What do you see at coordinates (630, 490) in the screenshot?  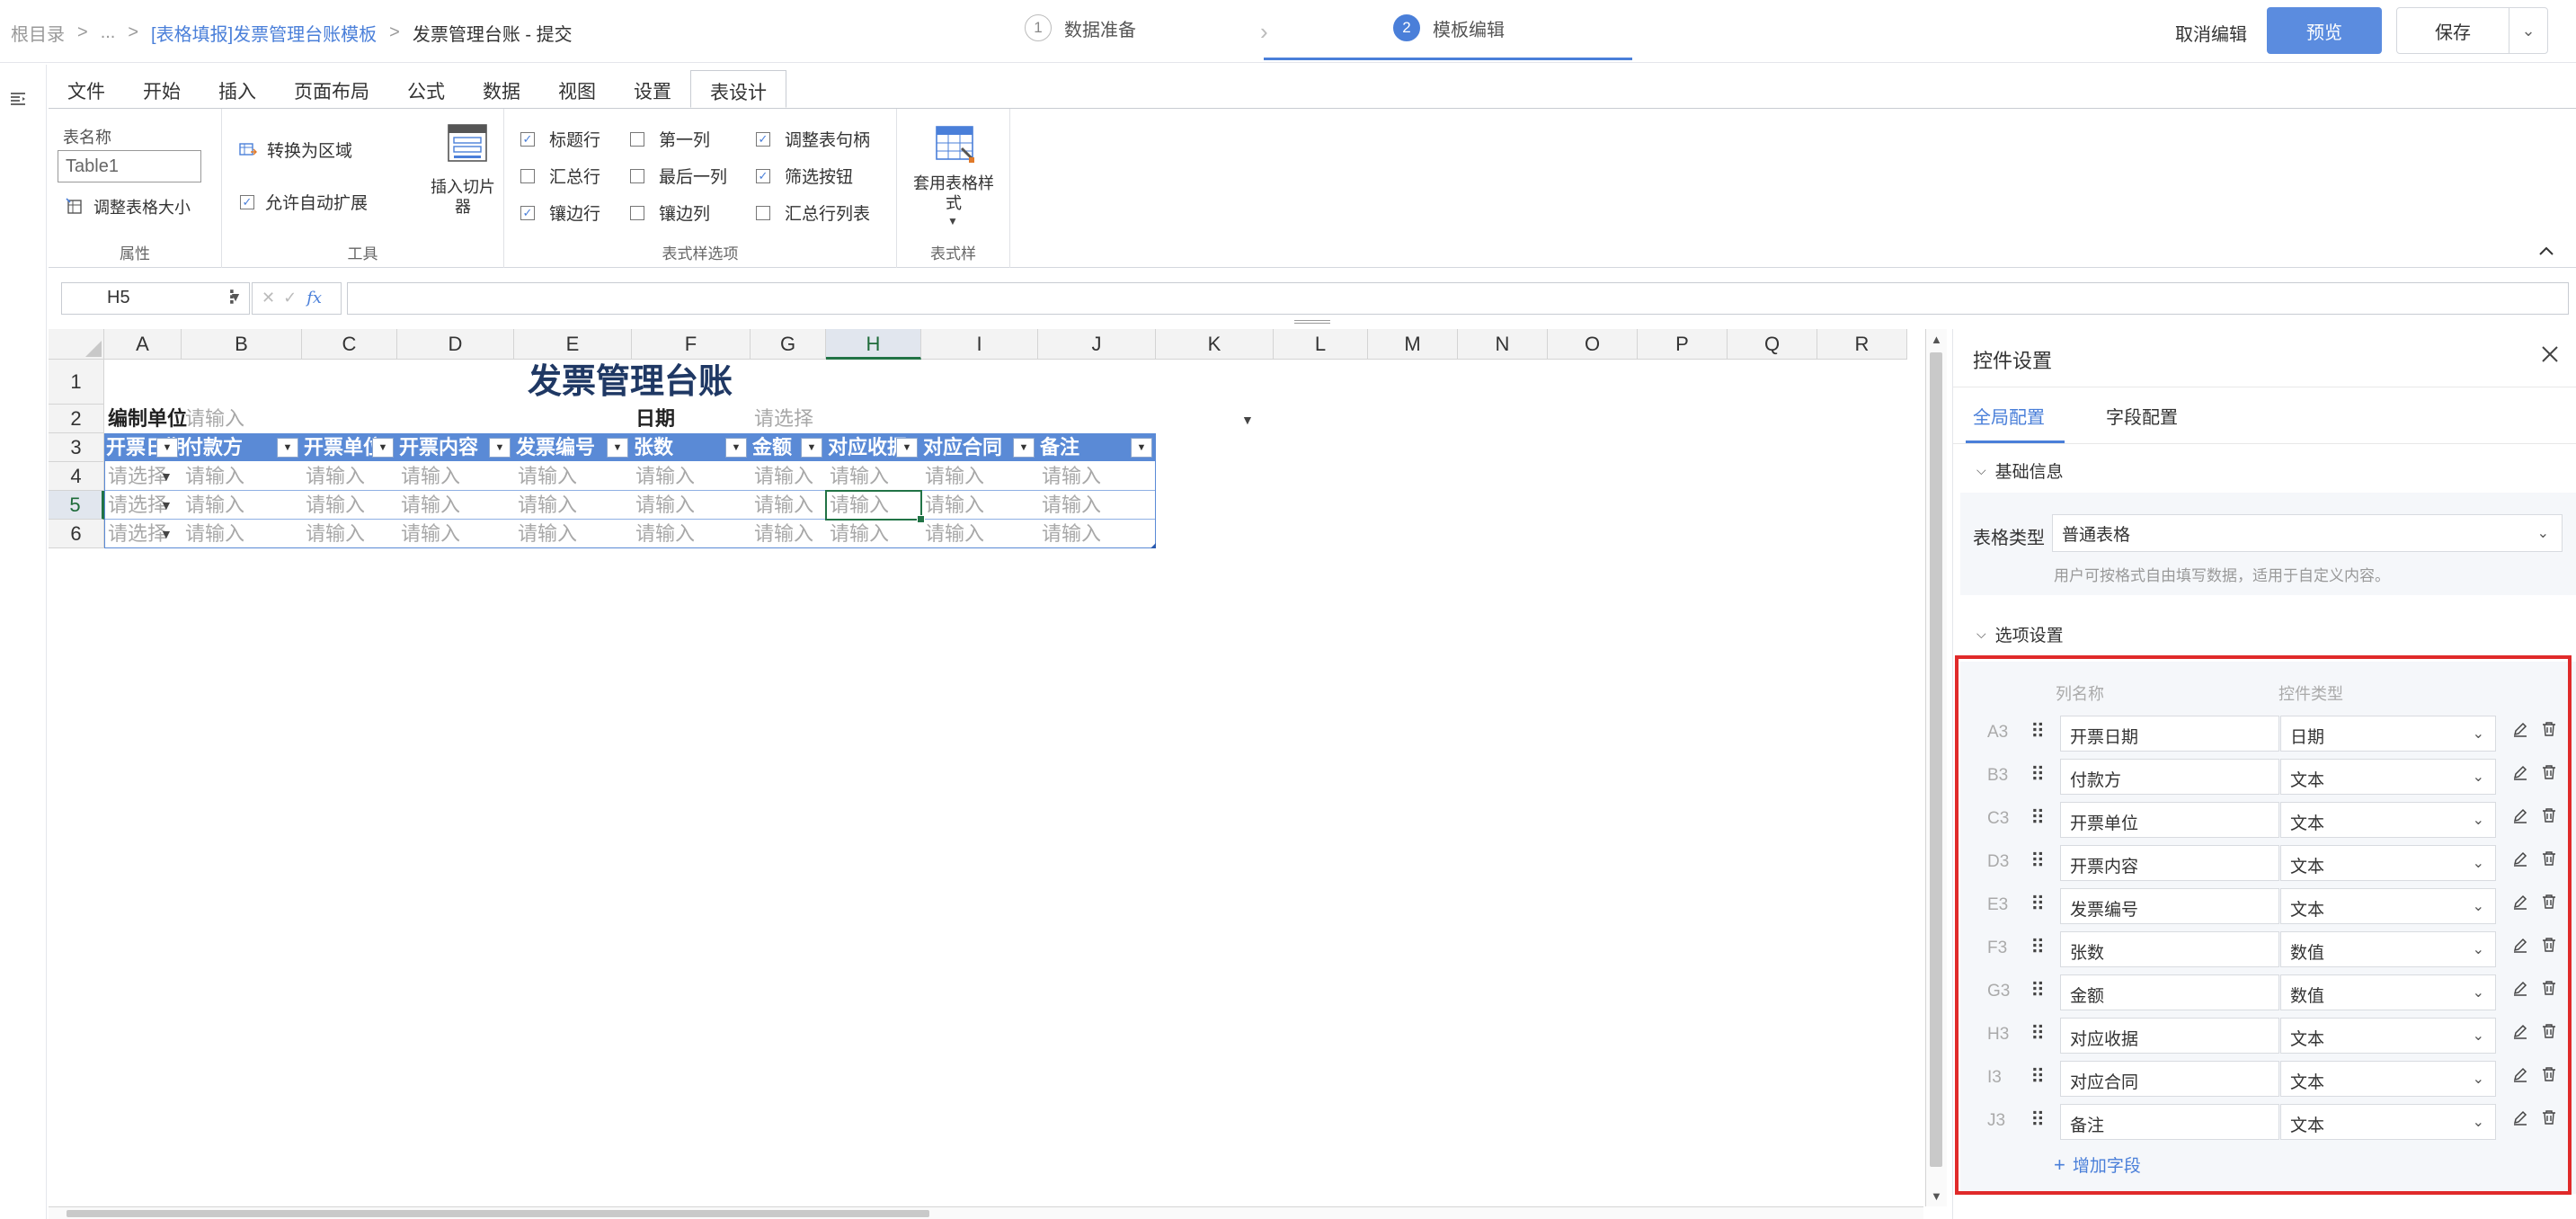 I see `table-outline` at bounding box center [630, 490].